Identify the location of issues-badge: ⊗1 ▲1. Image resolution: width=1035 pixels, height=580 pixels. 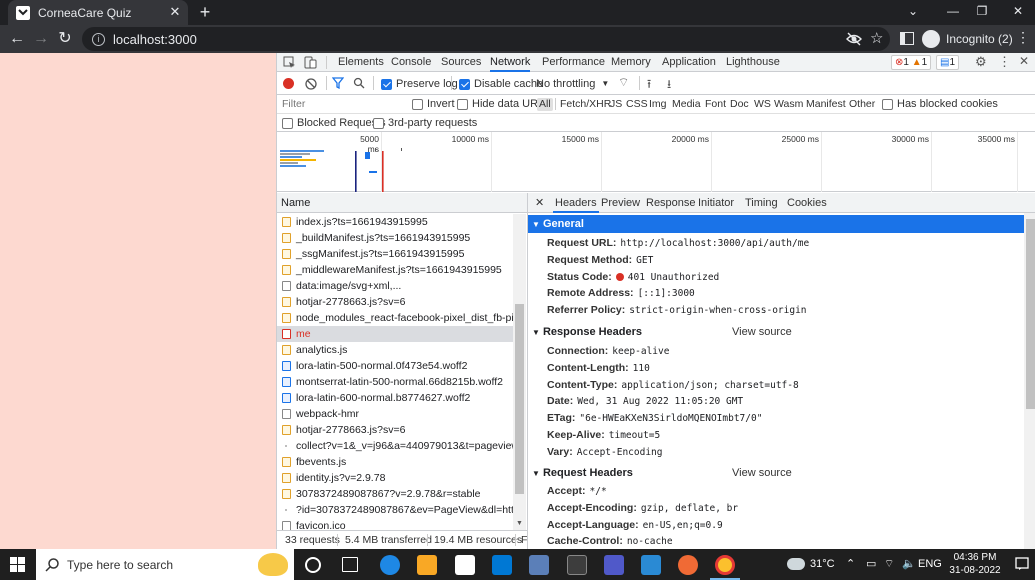
(911, 62).